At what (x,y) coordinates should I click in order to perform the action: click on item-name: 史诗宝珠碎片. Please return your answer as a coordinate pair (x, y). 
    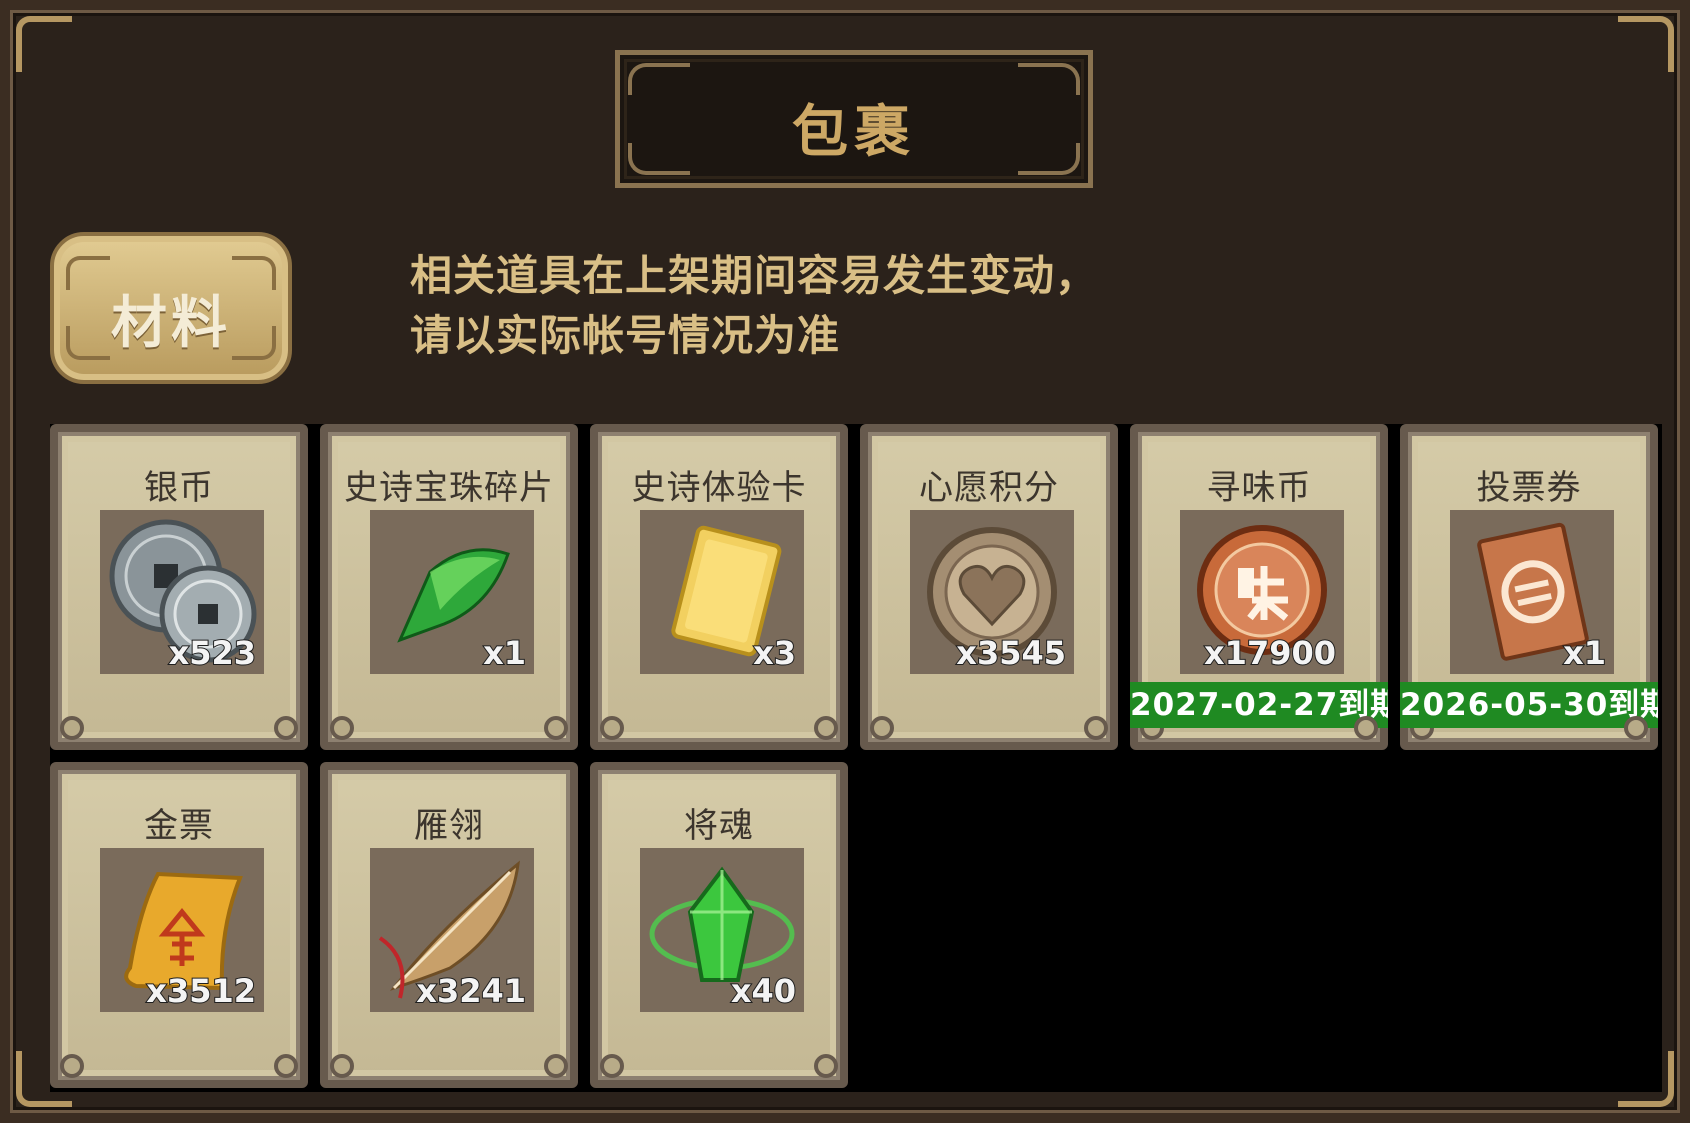
    Looking at the image, I should click on (449, 488).